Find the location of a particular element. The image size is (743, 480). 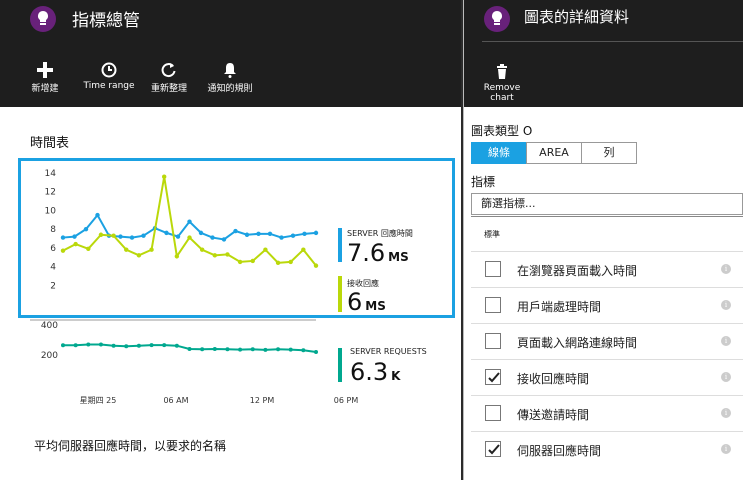

legend-value-server-requests: 6.3 K is located at coordinates (375, 372).